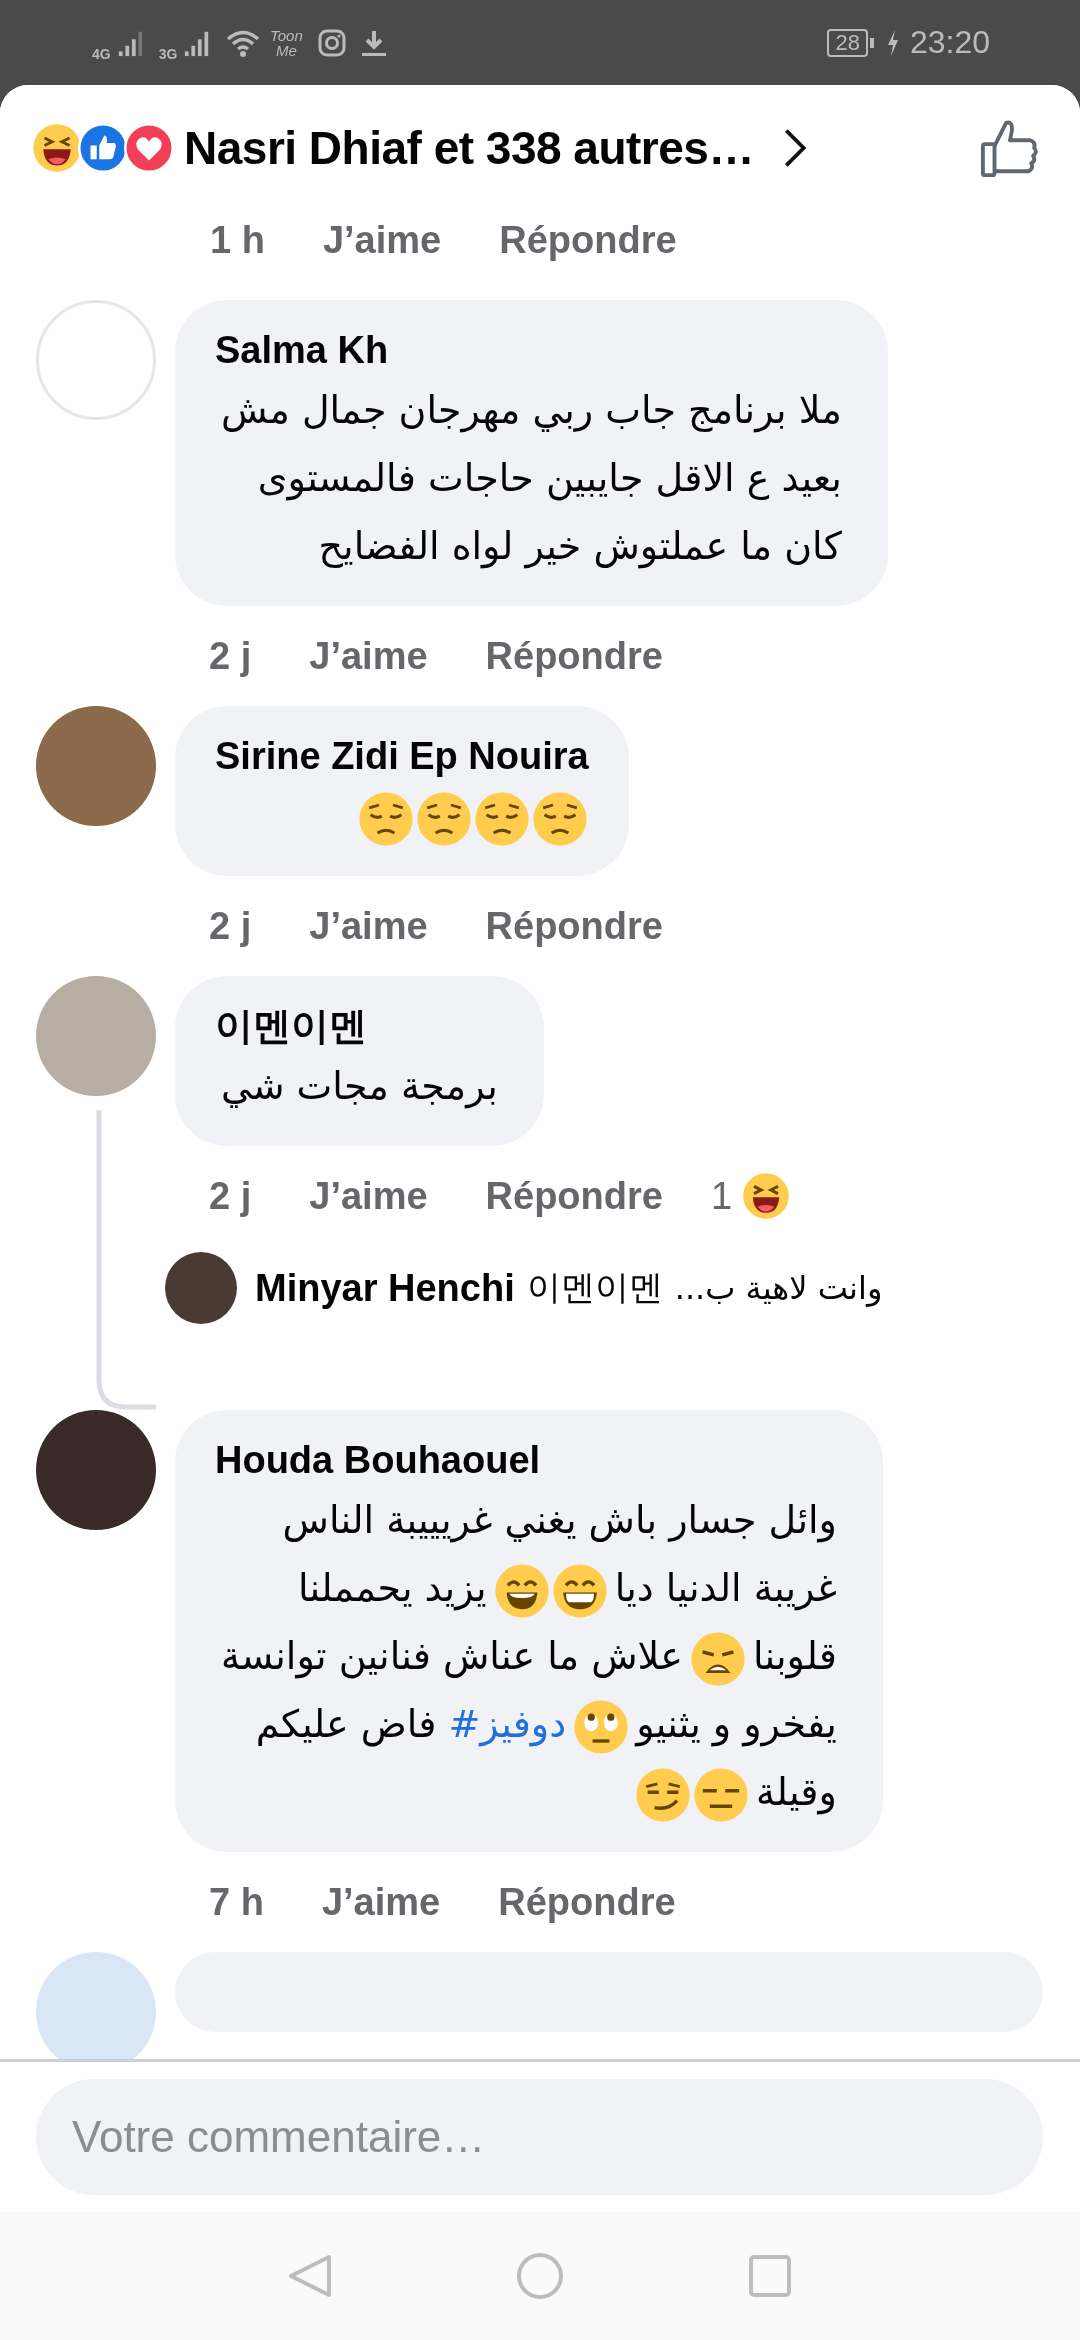 This screenshot has width=1080, height=2340. I want to click on thumbs-up-icon, so click(103, 147).